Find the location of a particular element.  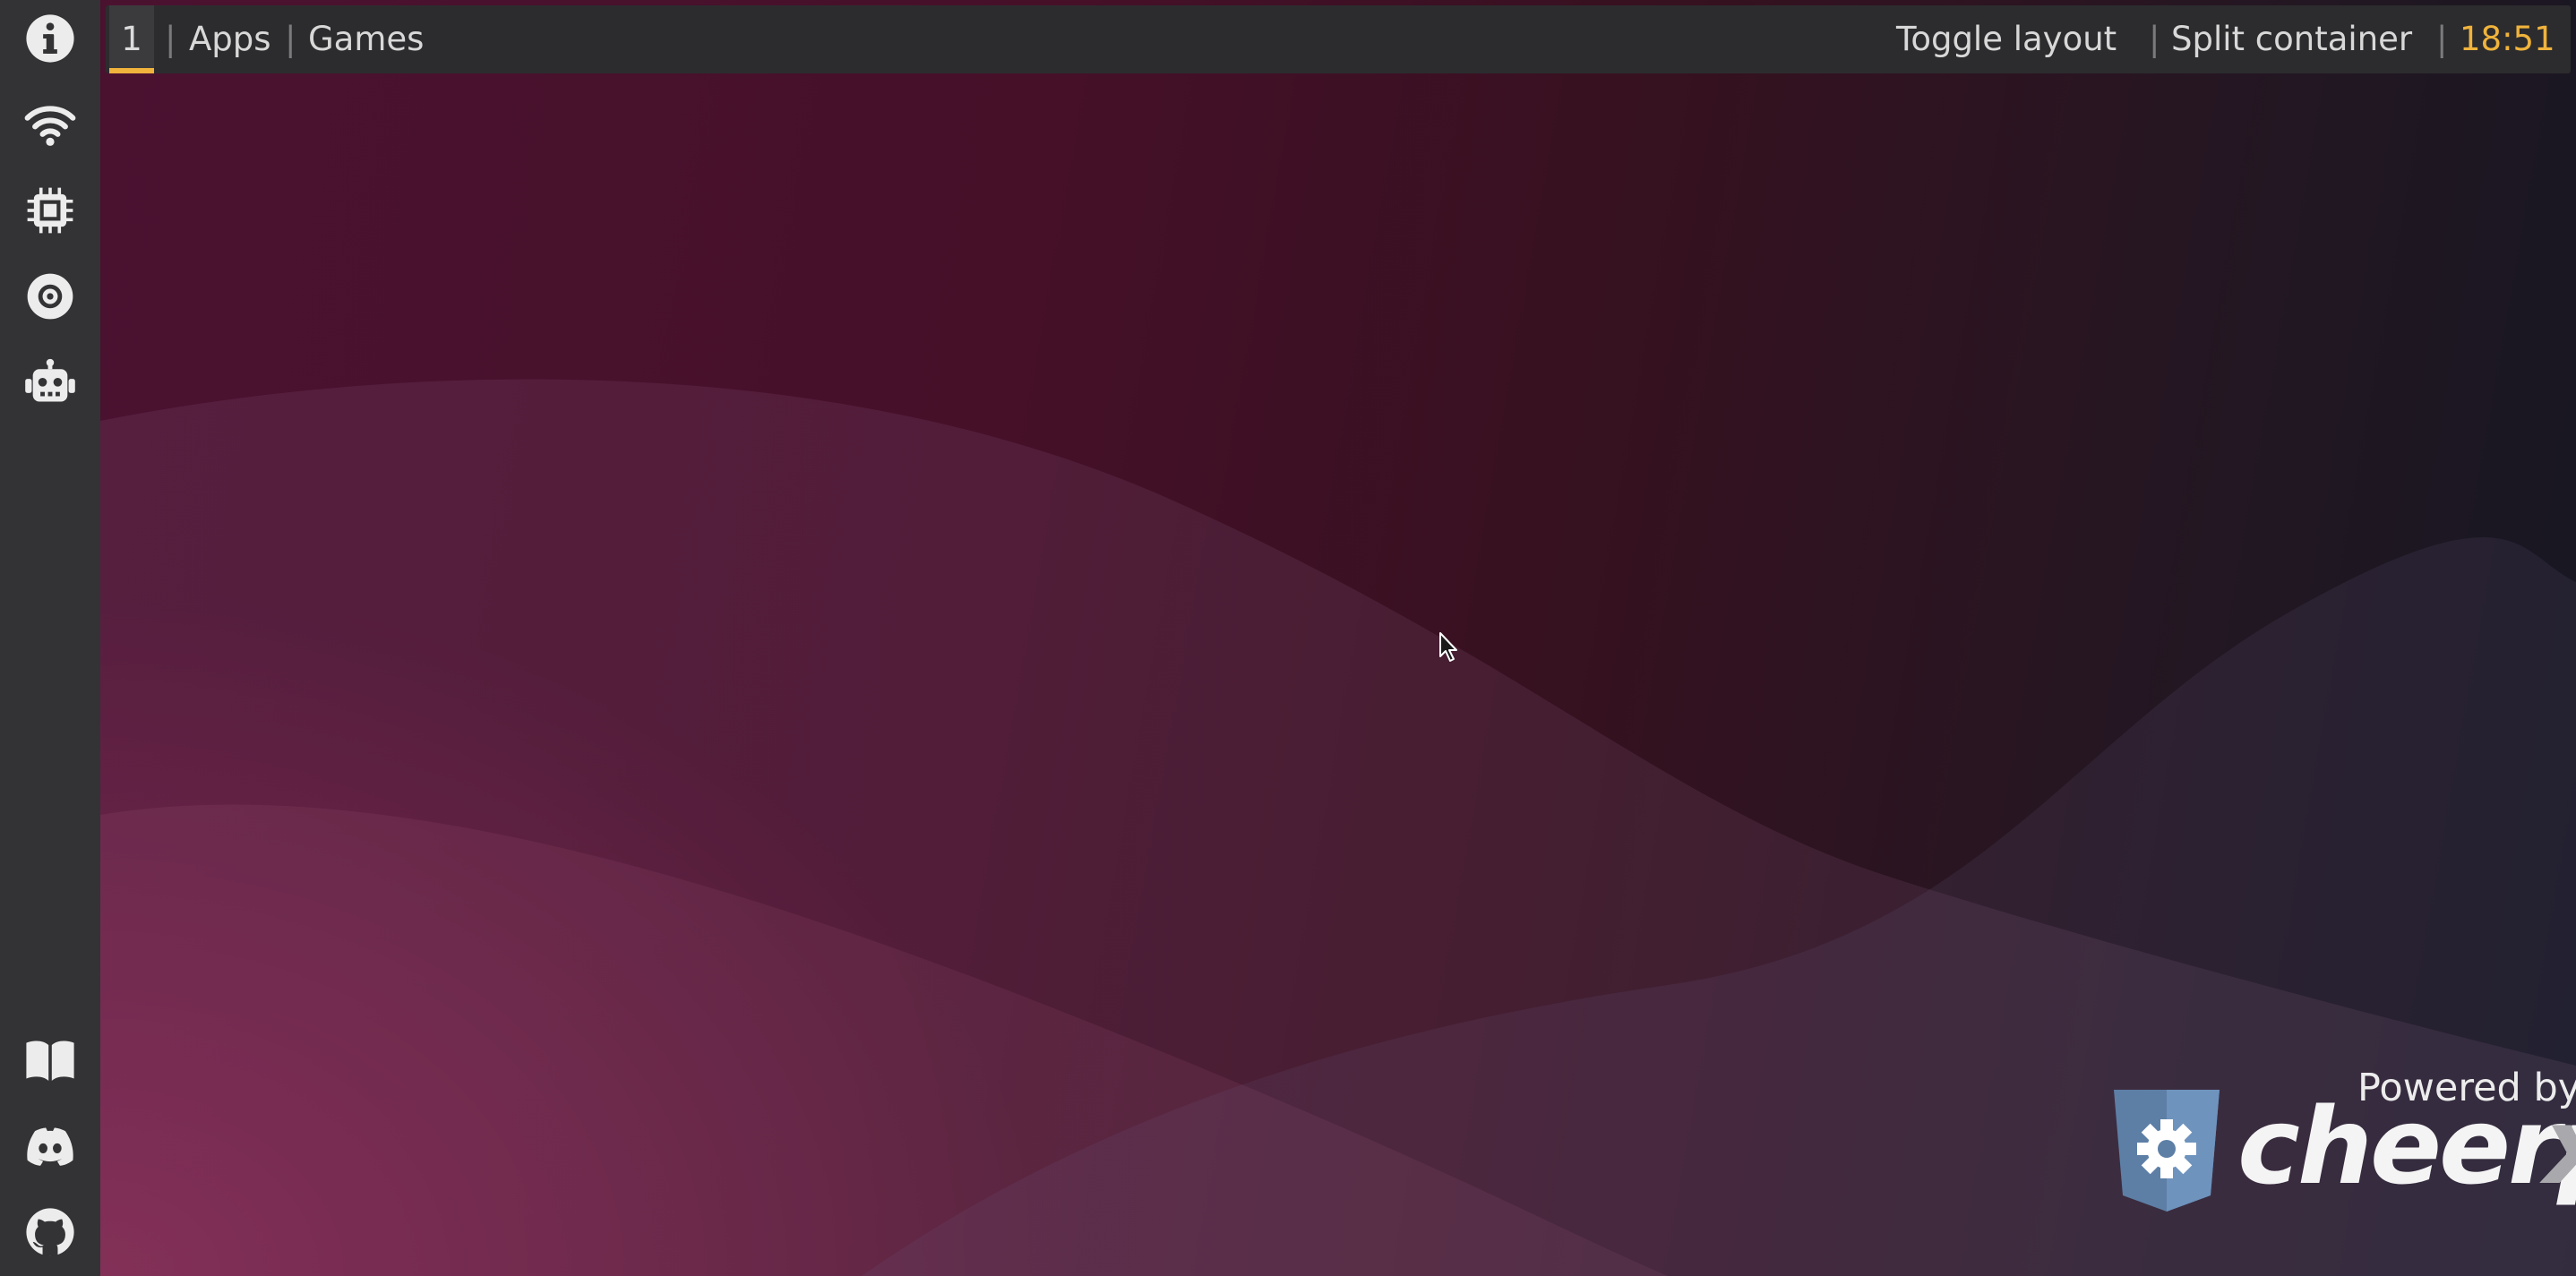

sidebar-item-cpu is located at coordinates (50, 210).